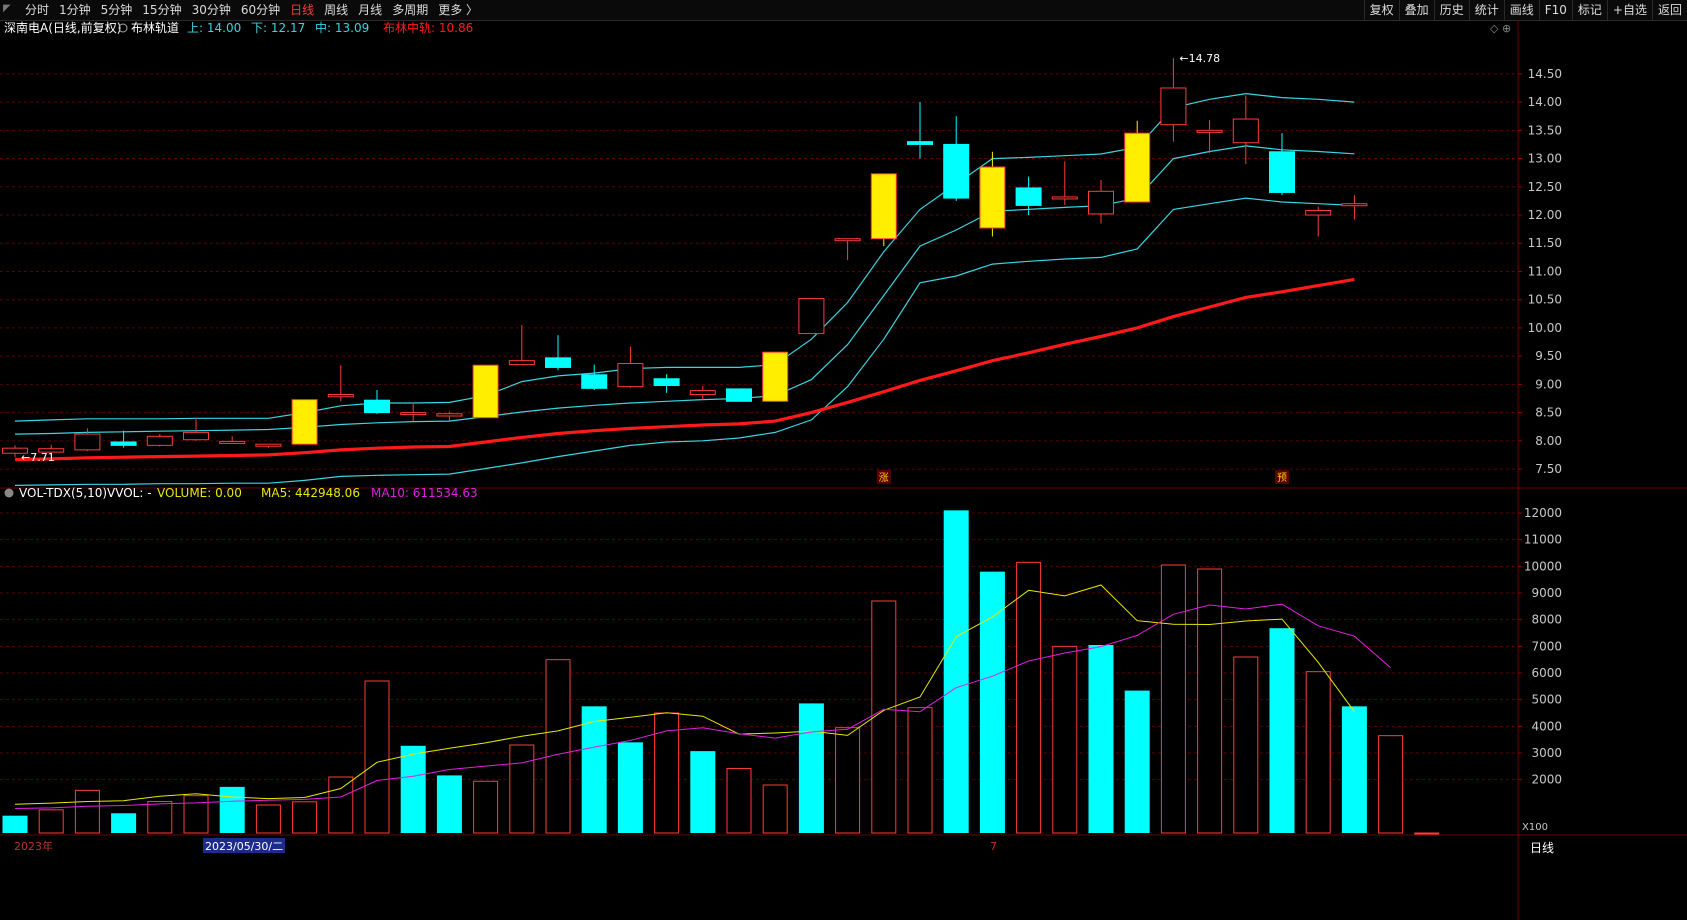 The image size is (1687, 920). I want to click on tab-5min: 5分钟, so click(117, 10).